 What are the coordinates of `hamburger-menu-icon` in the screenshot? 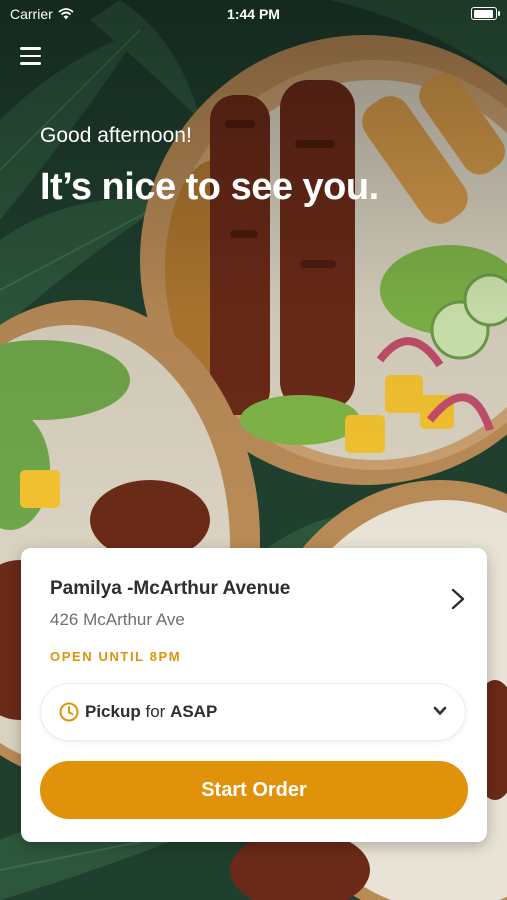 It's located at (30, 56).